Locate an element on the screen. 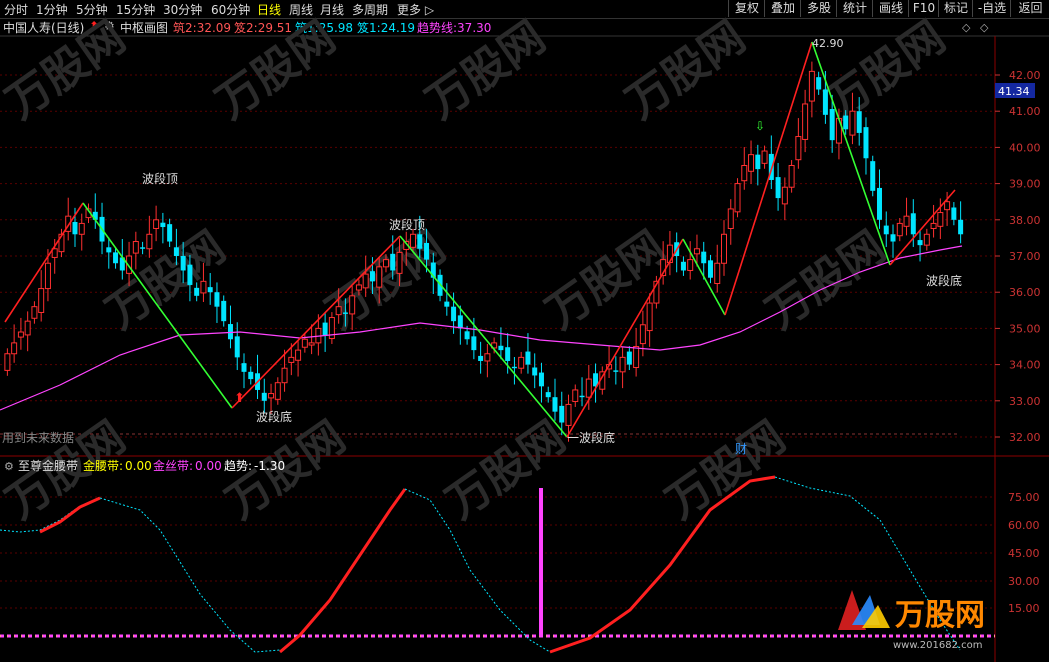 This screenshot has width=1049, height=662. lower-item-2: 趋势: -1.30 is located at coordinates (254, 466).